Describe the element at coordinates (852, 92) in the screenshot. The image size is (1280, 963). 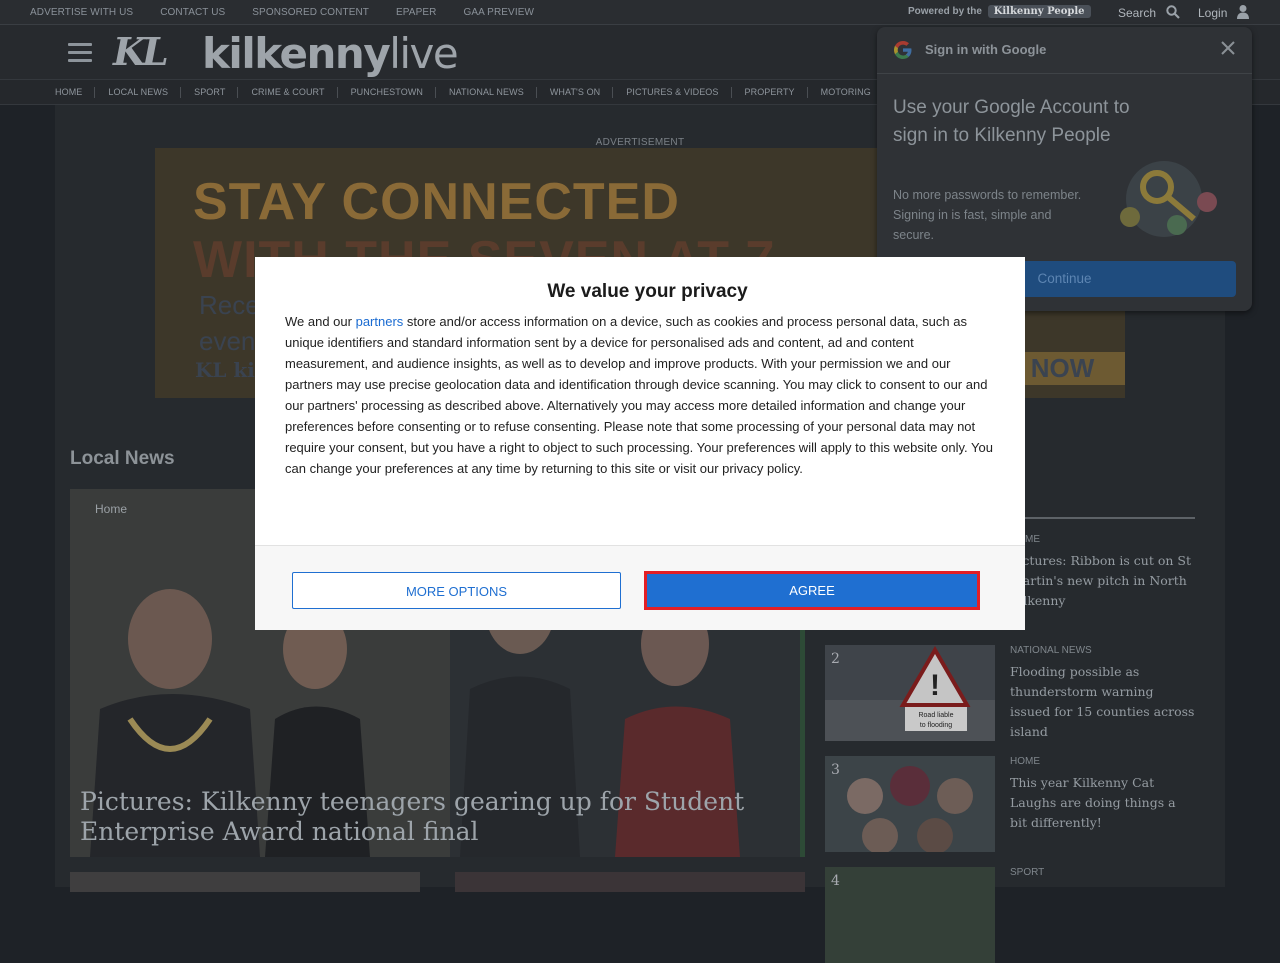
I see `nav-item-motoring: MOTORING` at that location.